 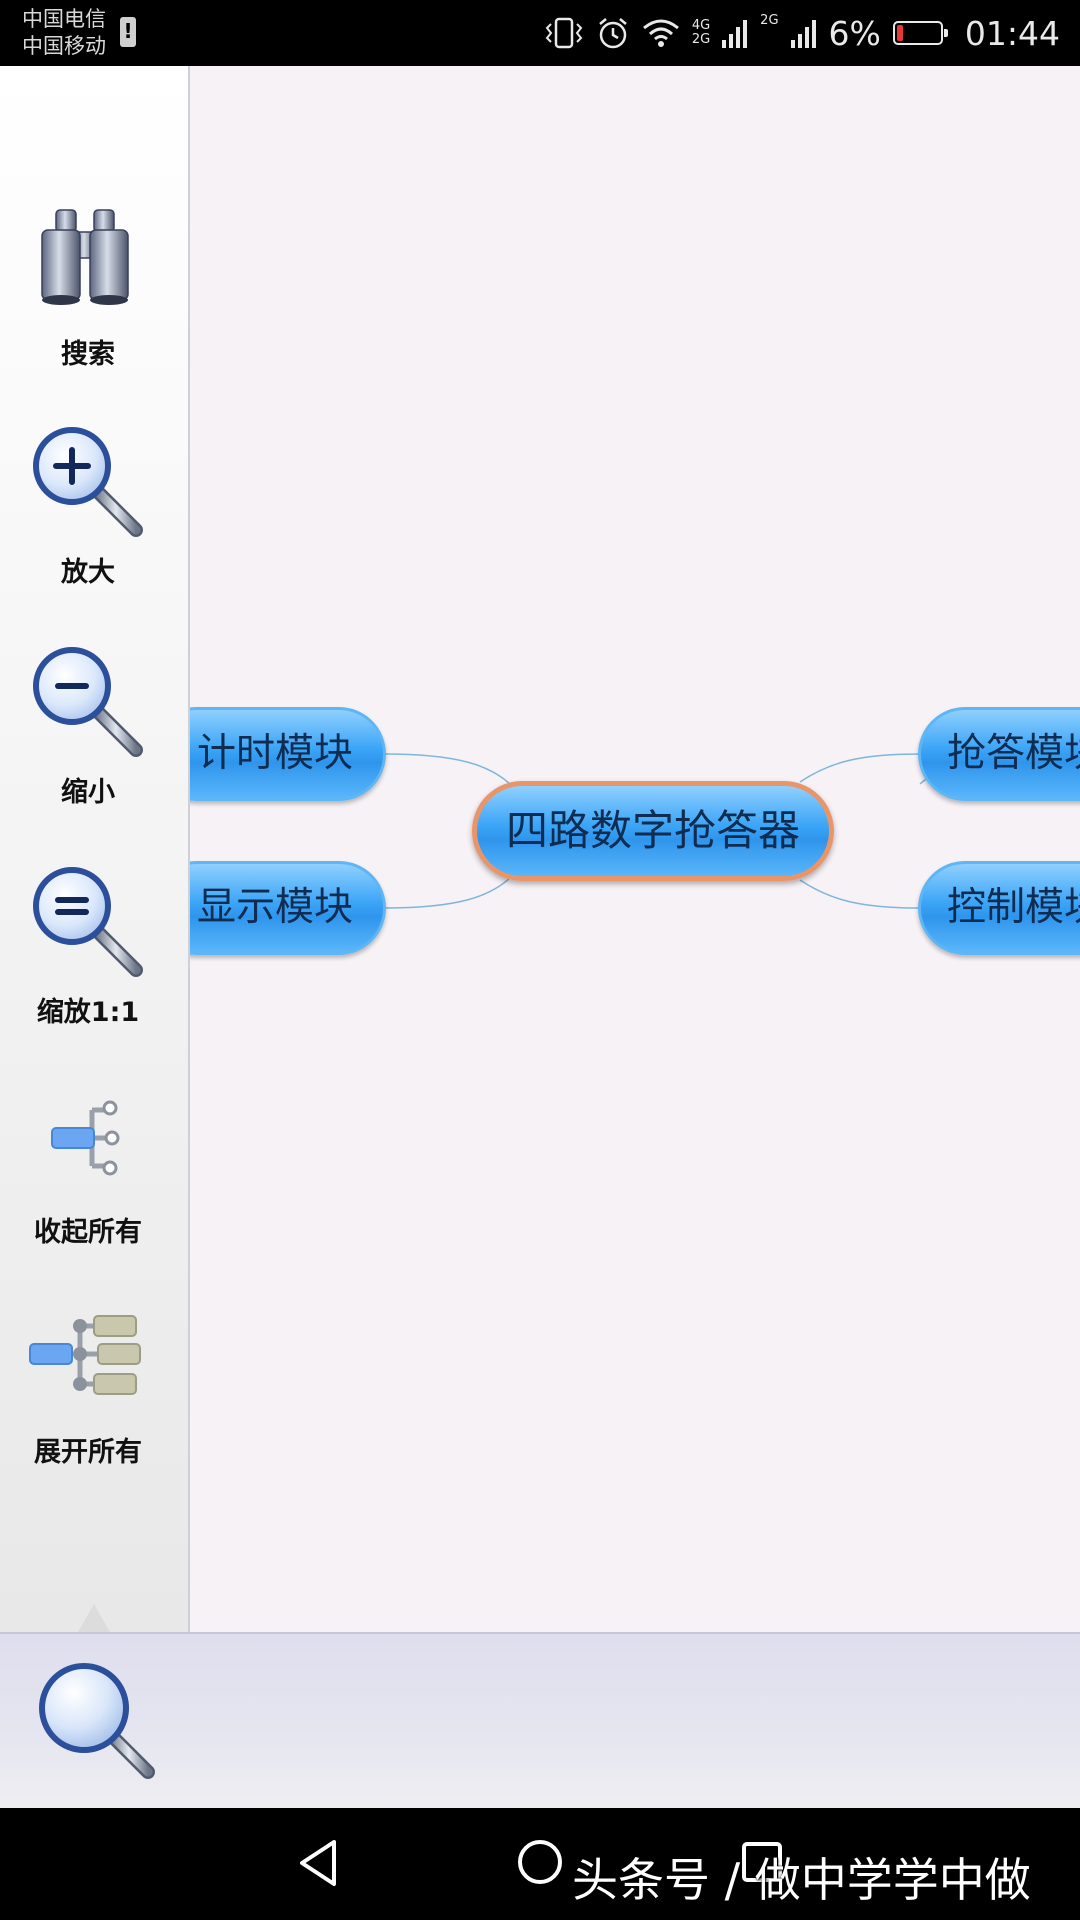 I want to click on zoom-in-button: 放大, so click(x=94, y=524).